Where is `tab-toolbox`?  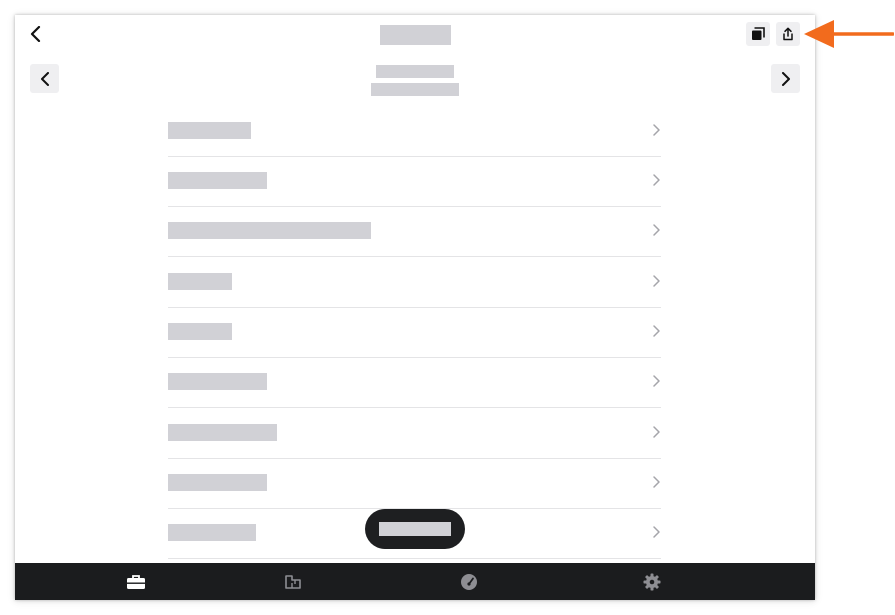 tab-toolbox is located at coordinates (136, 582).